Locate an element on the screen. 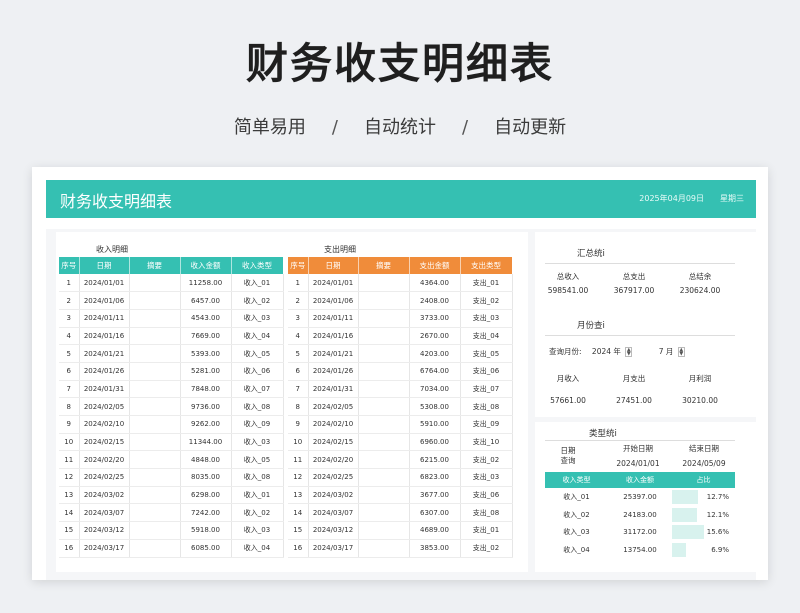 This screenshot has width=800, height=613. table-cell: 4689.00 is located at coordinates (435, 530).